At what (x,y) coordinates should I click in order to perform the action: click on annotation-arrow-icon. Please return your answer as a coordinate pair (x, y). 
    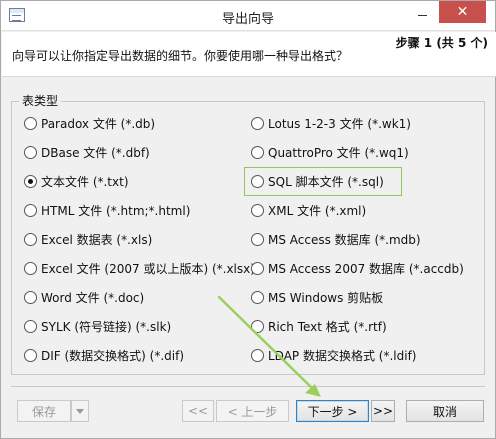
    Looking at the image, I should click on (269, 346).